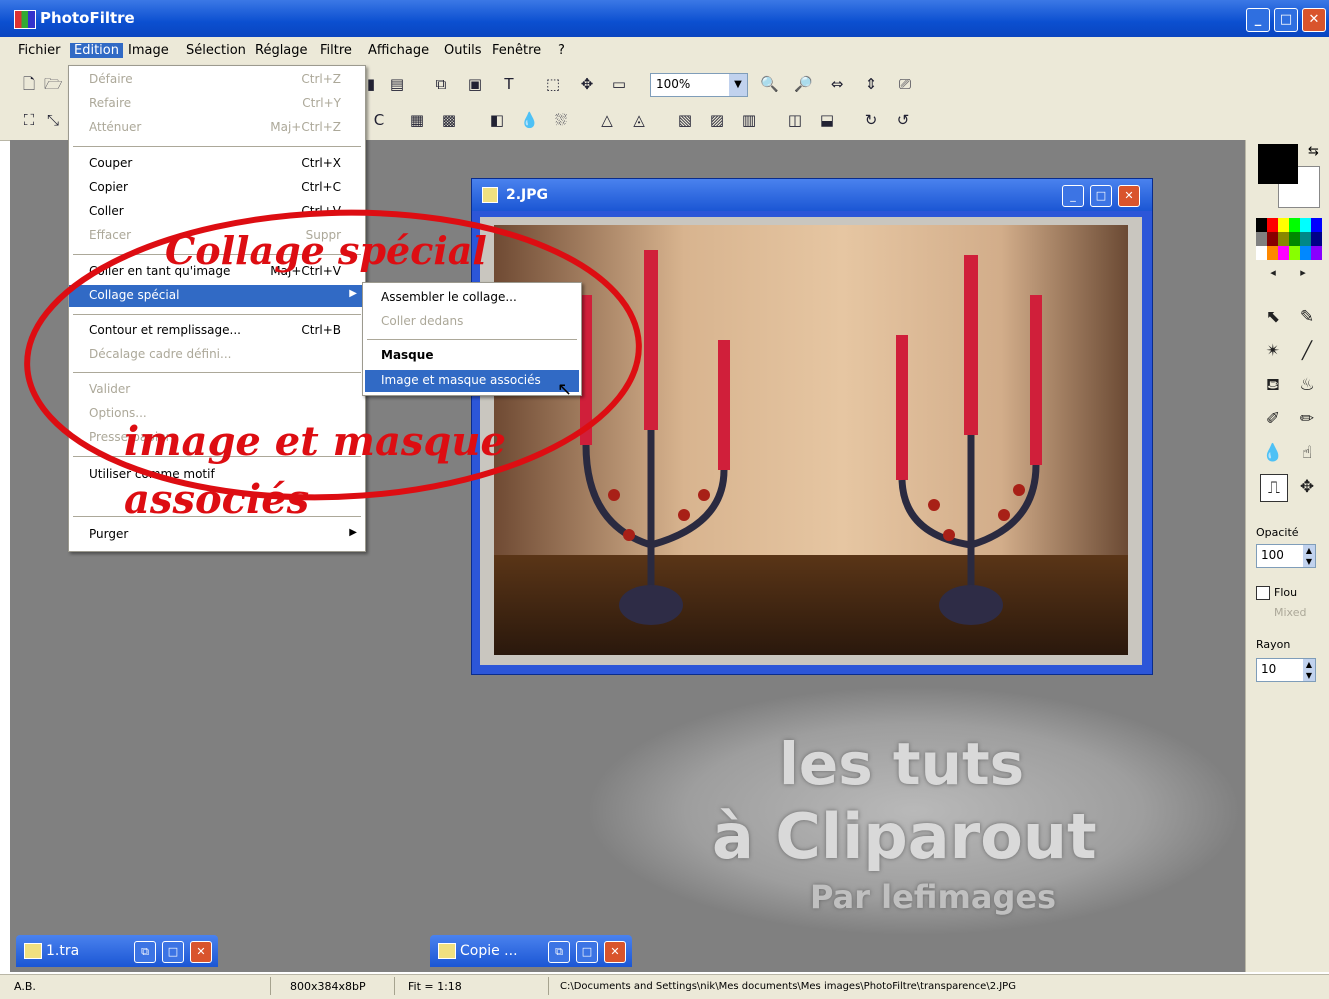 This screenshot has height=999, width=1329. Describe the element at coordinates (315, 441) in the screenshot. I see `annotation-image-masque: image et masque` at that location.